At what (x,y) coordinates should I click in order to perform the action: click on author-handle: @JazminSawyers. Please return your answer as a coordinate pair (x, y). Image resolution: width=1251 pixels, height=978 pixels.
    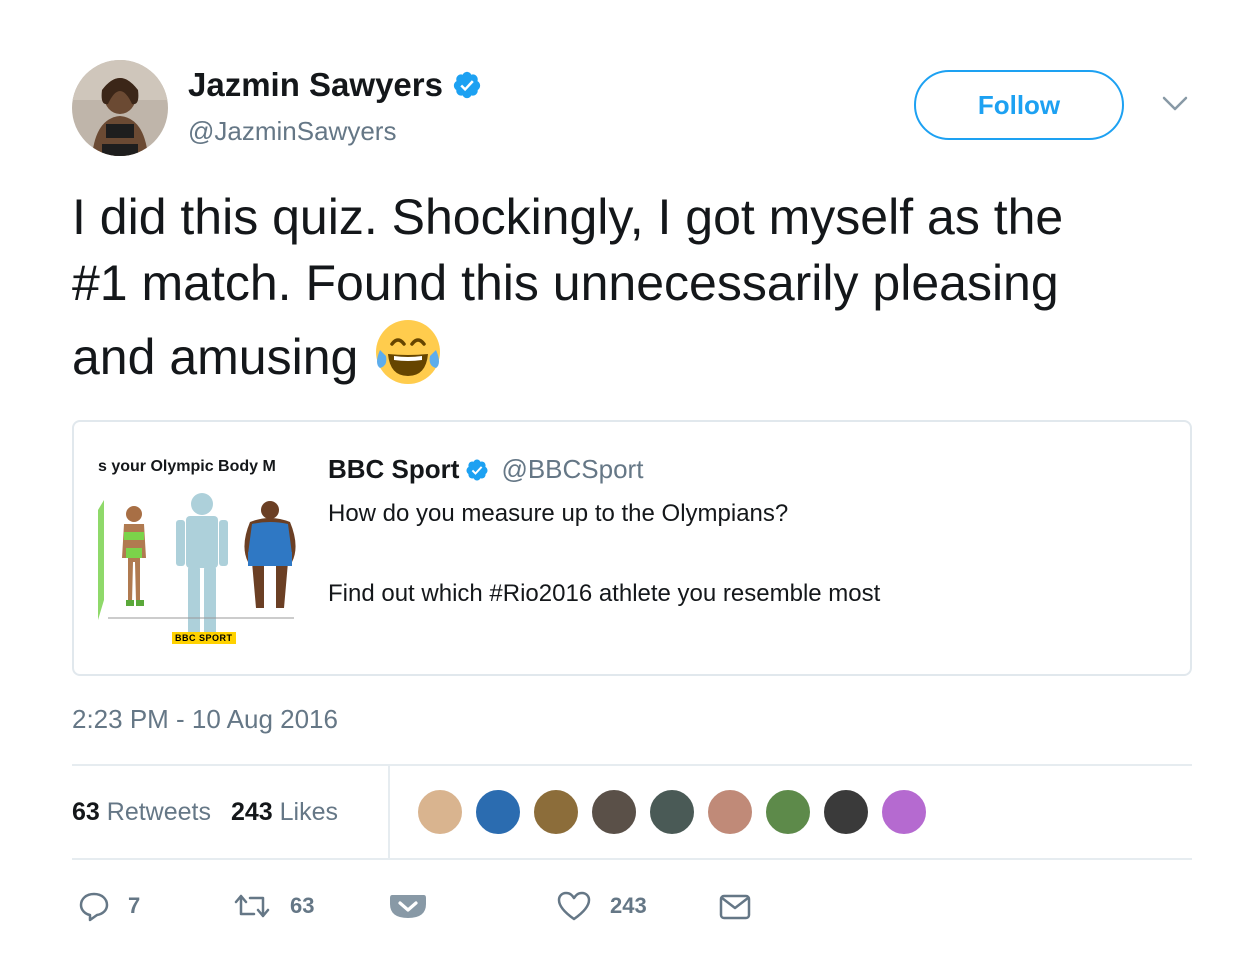
    Looking at the image, I should click on (292, 131).